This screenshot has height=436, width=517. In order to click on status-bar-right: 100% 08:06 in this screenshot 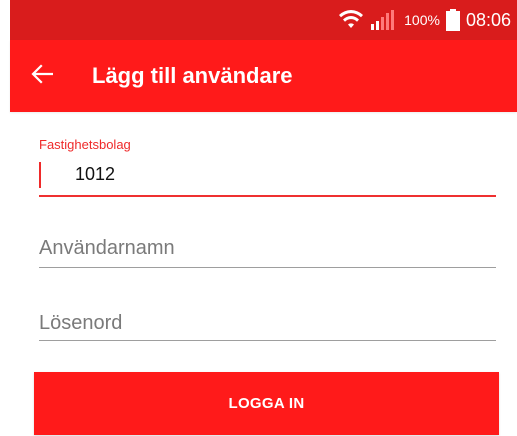, I will do `click(424, 20)`.